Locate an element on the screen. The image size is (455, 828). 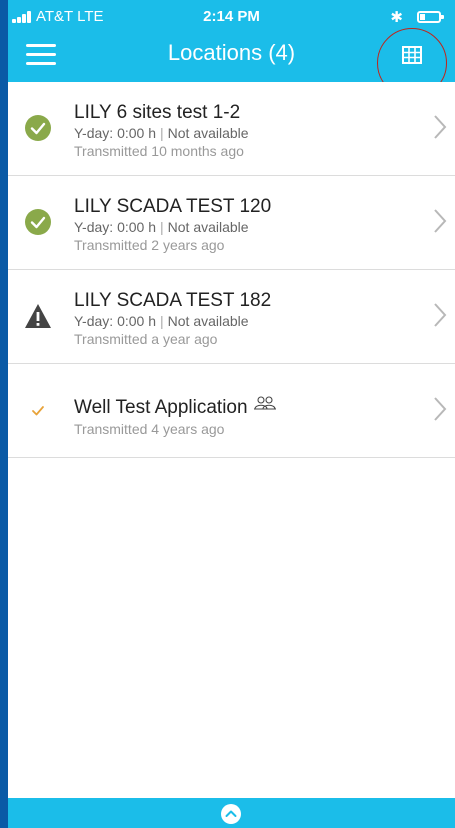
hamburger-menu-icon is located at coordinates (41, 54).